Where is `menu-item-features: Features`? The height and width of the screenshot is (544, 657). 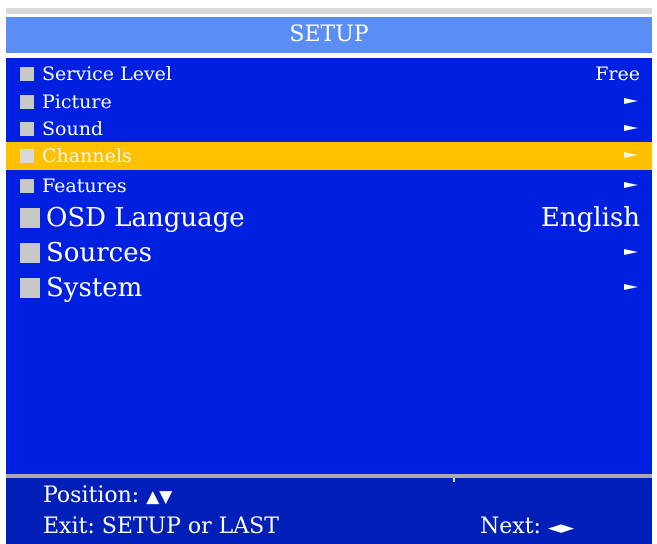
menu-item-features: Features is located at coordinates (329, 186).